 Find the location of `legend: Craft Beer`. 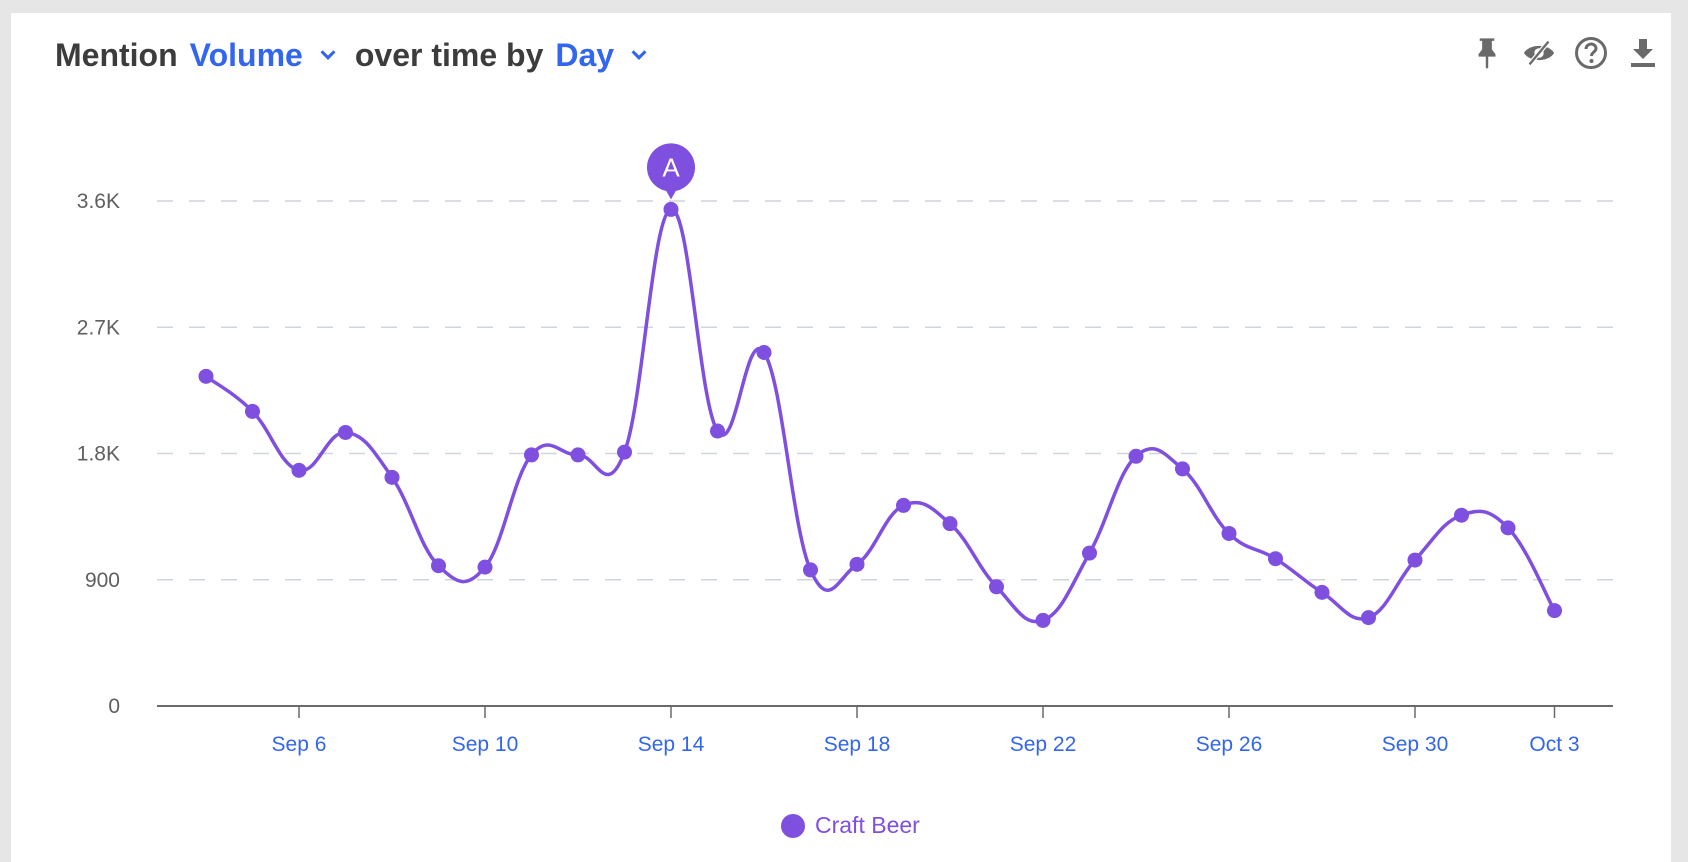

legend: Craft Beer is located at coordinates (850, 825).